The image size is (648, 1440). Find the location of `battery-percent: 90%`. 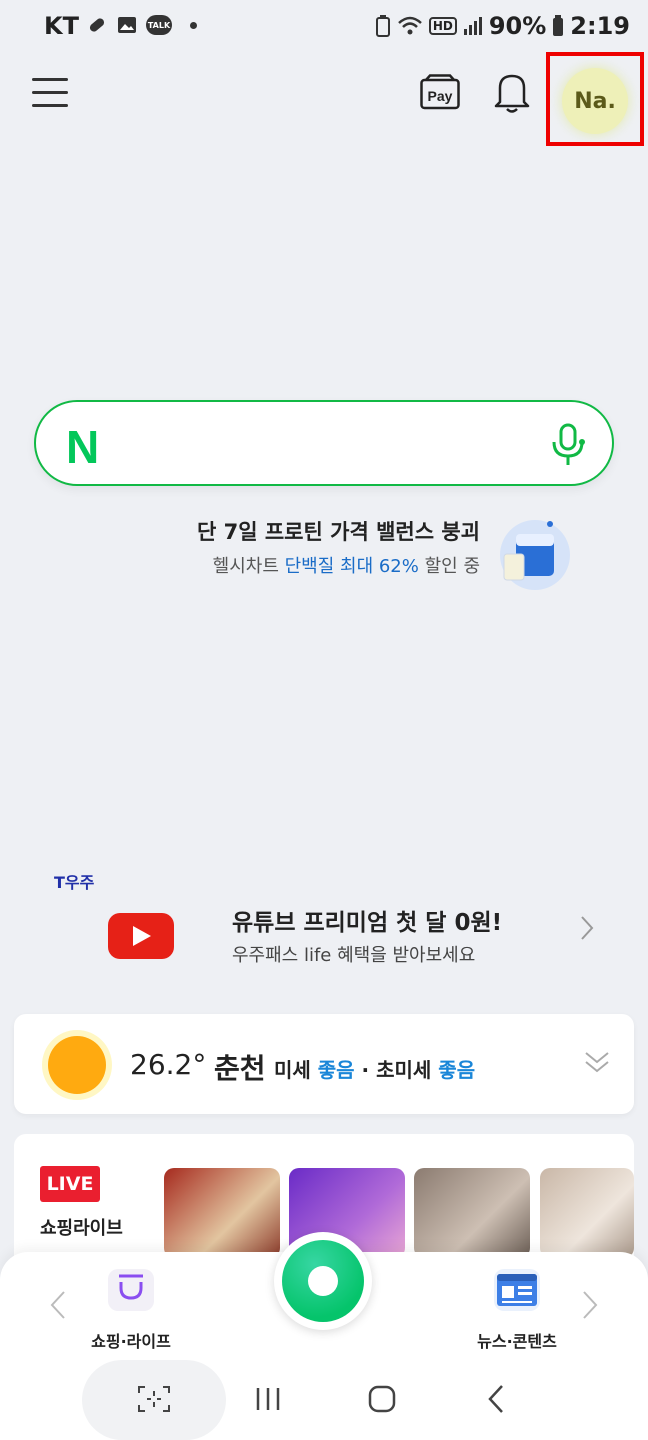

battery-percent: 90% is located at coordinates (517, 26).